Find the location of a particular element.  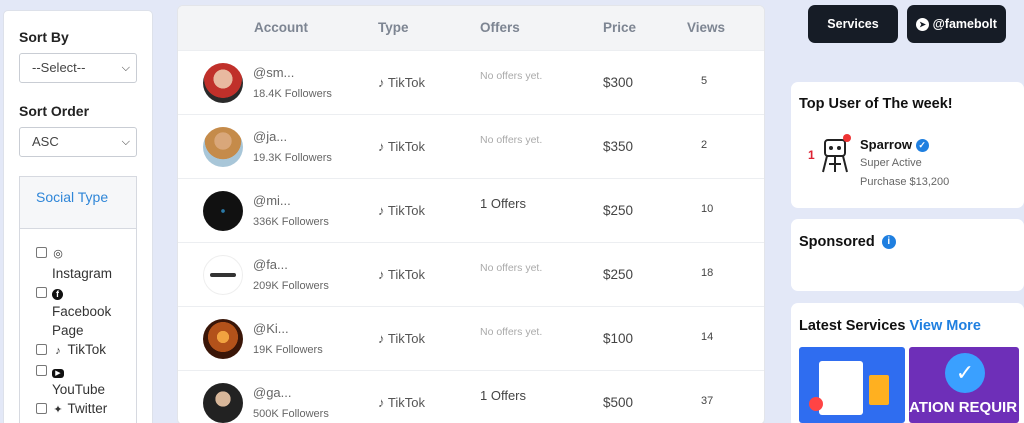

sort-order-select: ASC ⌵ is located at coordinates (78, 142).